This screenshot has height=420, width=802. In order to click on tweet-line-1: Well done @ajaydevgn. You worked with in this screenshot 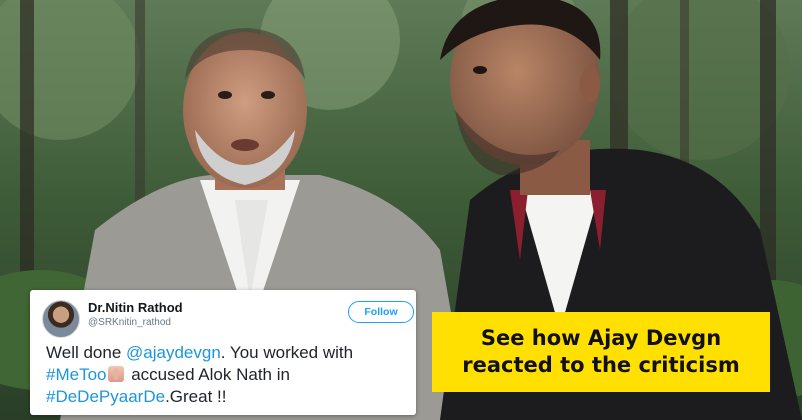, I will do `click(229, 353)`.